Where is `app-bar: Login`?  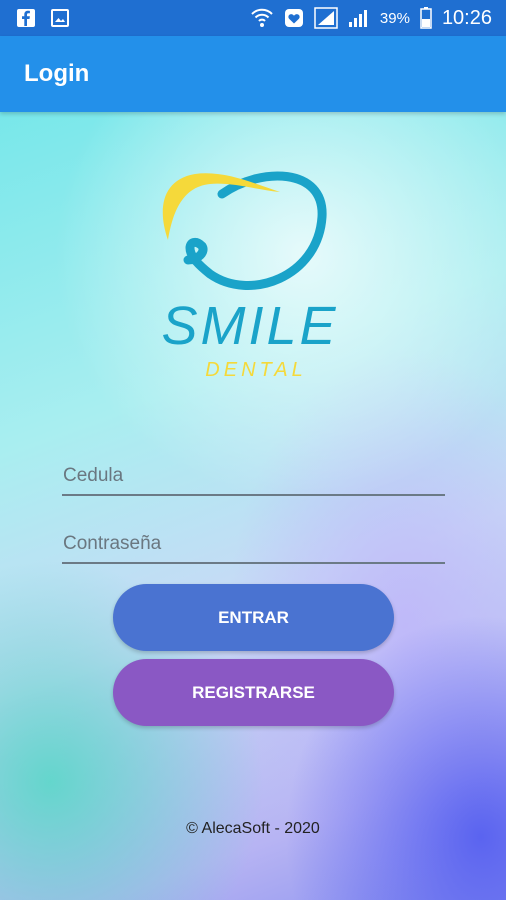
app-bar: Login is located at coordinates (253, 74).